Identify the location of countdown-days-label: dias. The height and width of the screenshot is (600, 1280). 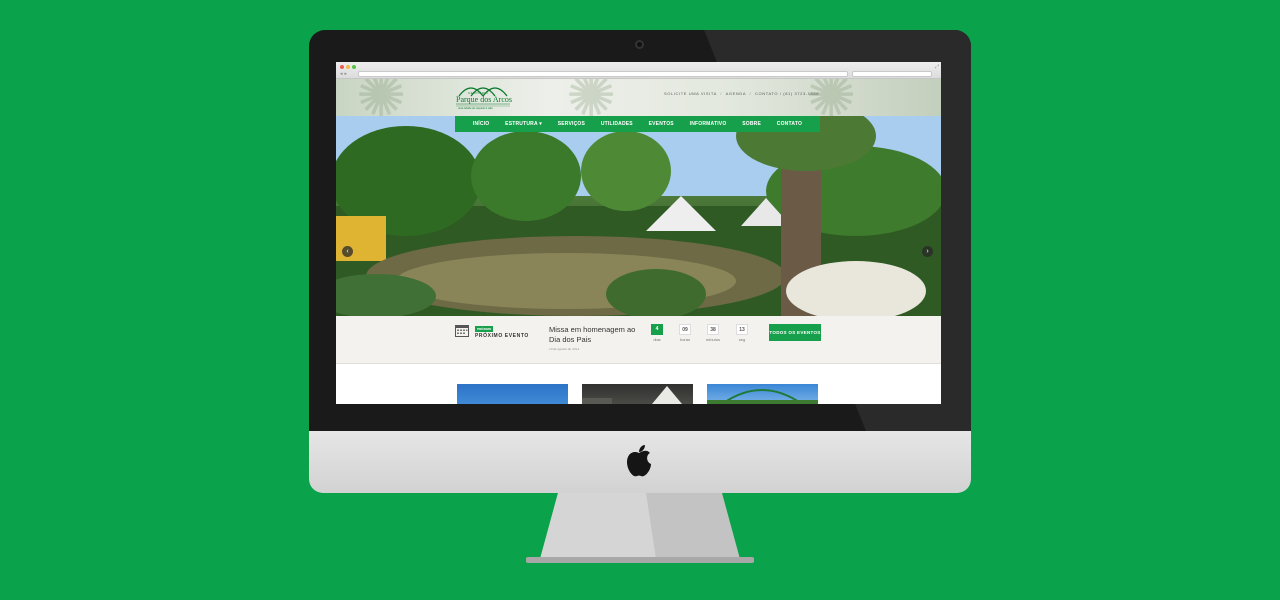
(657, 339).